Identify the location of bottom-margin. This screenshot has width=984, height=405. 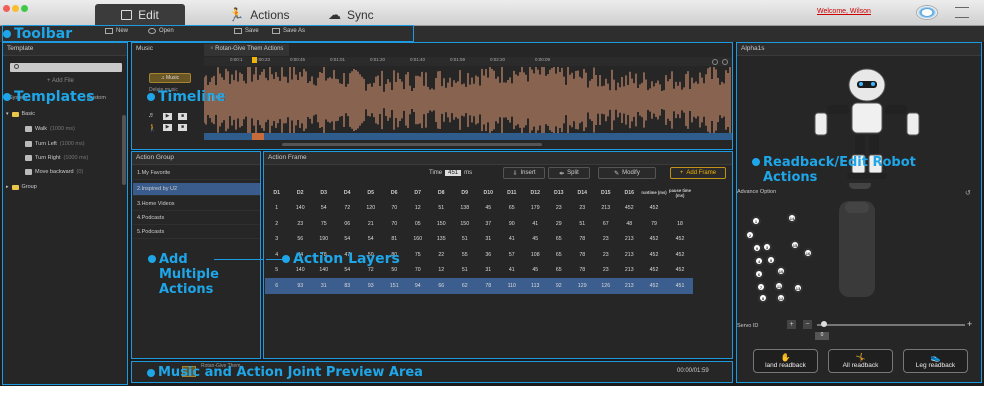
(492, 395).